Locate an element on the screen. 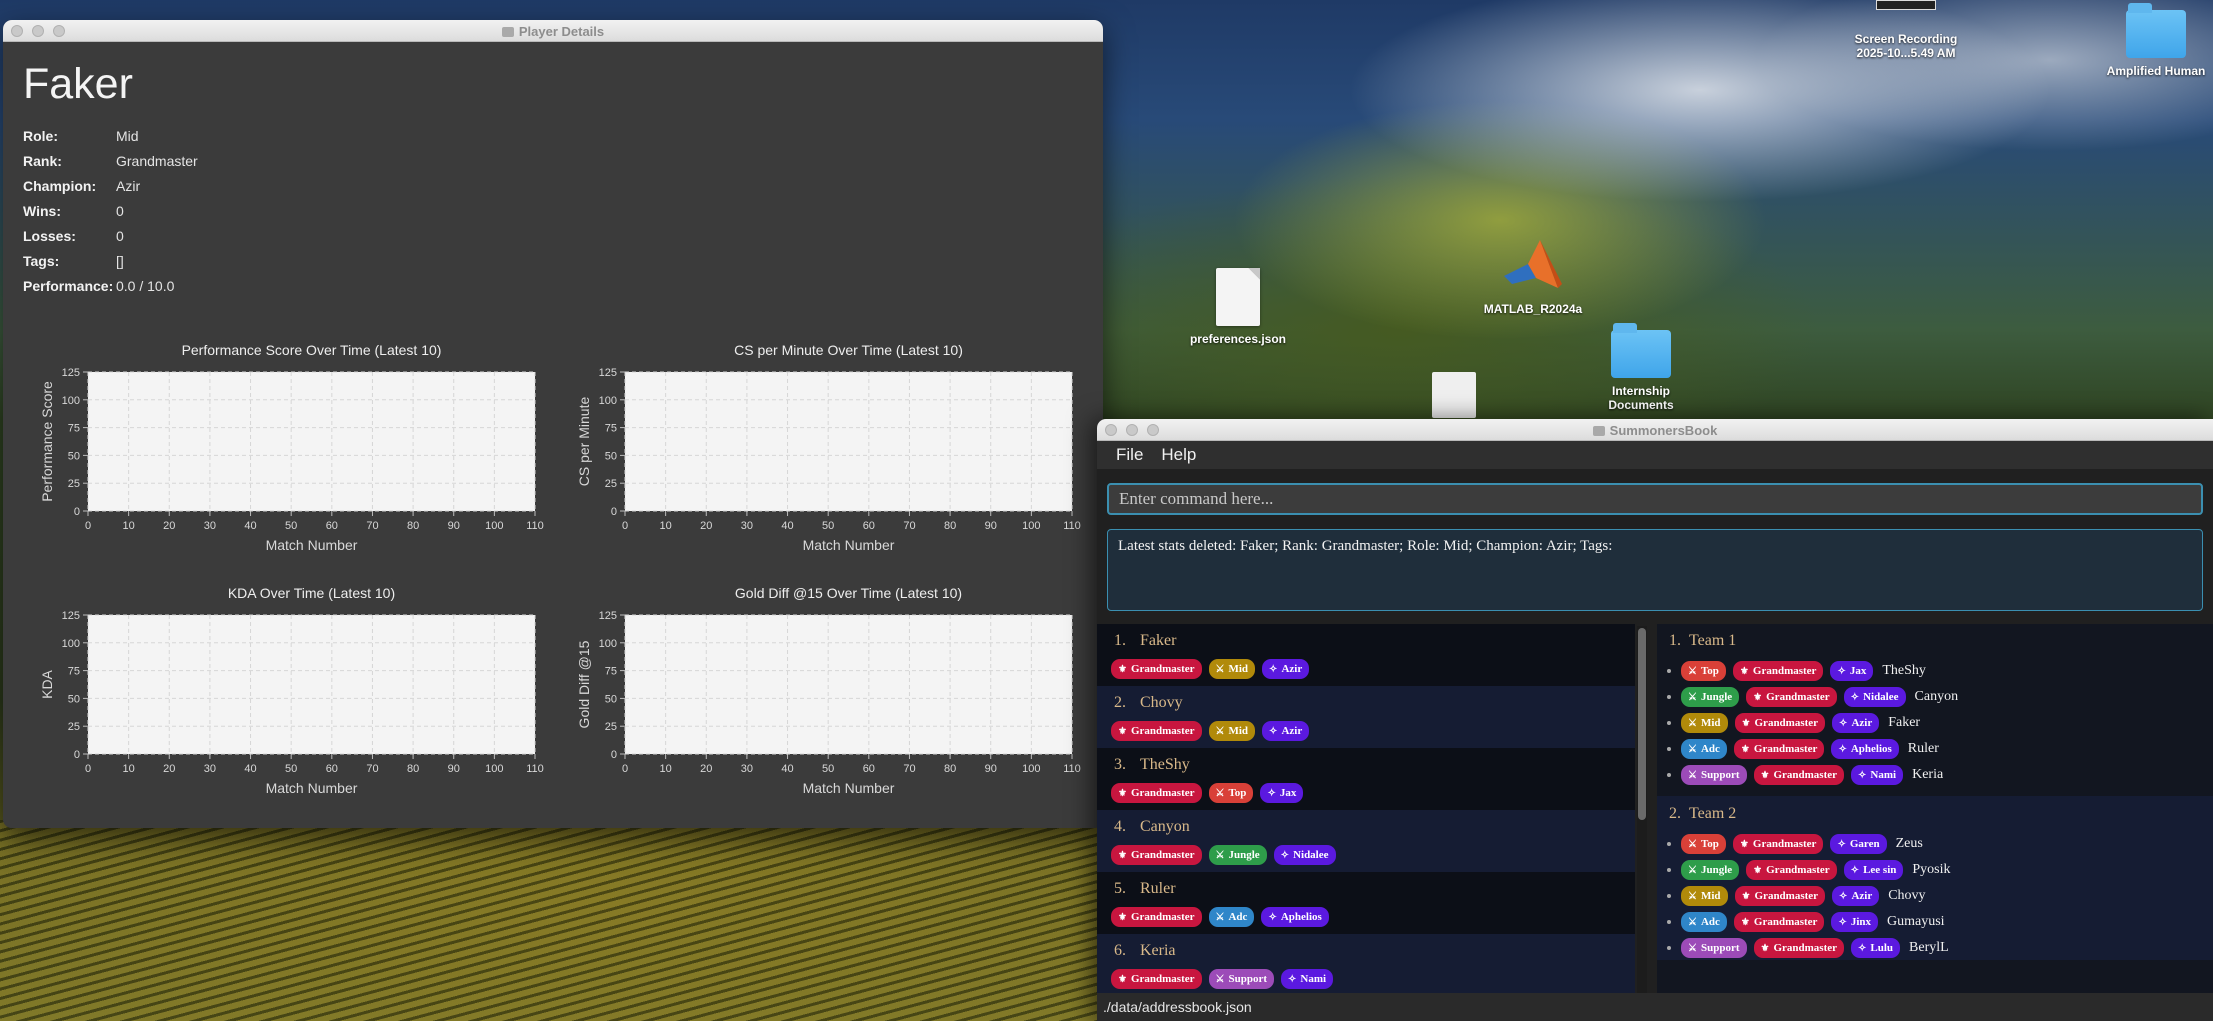  team-index: 1. is located at coordinates (1675, 640).